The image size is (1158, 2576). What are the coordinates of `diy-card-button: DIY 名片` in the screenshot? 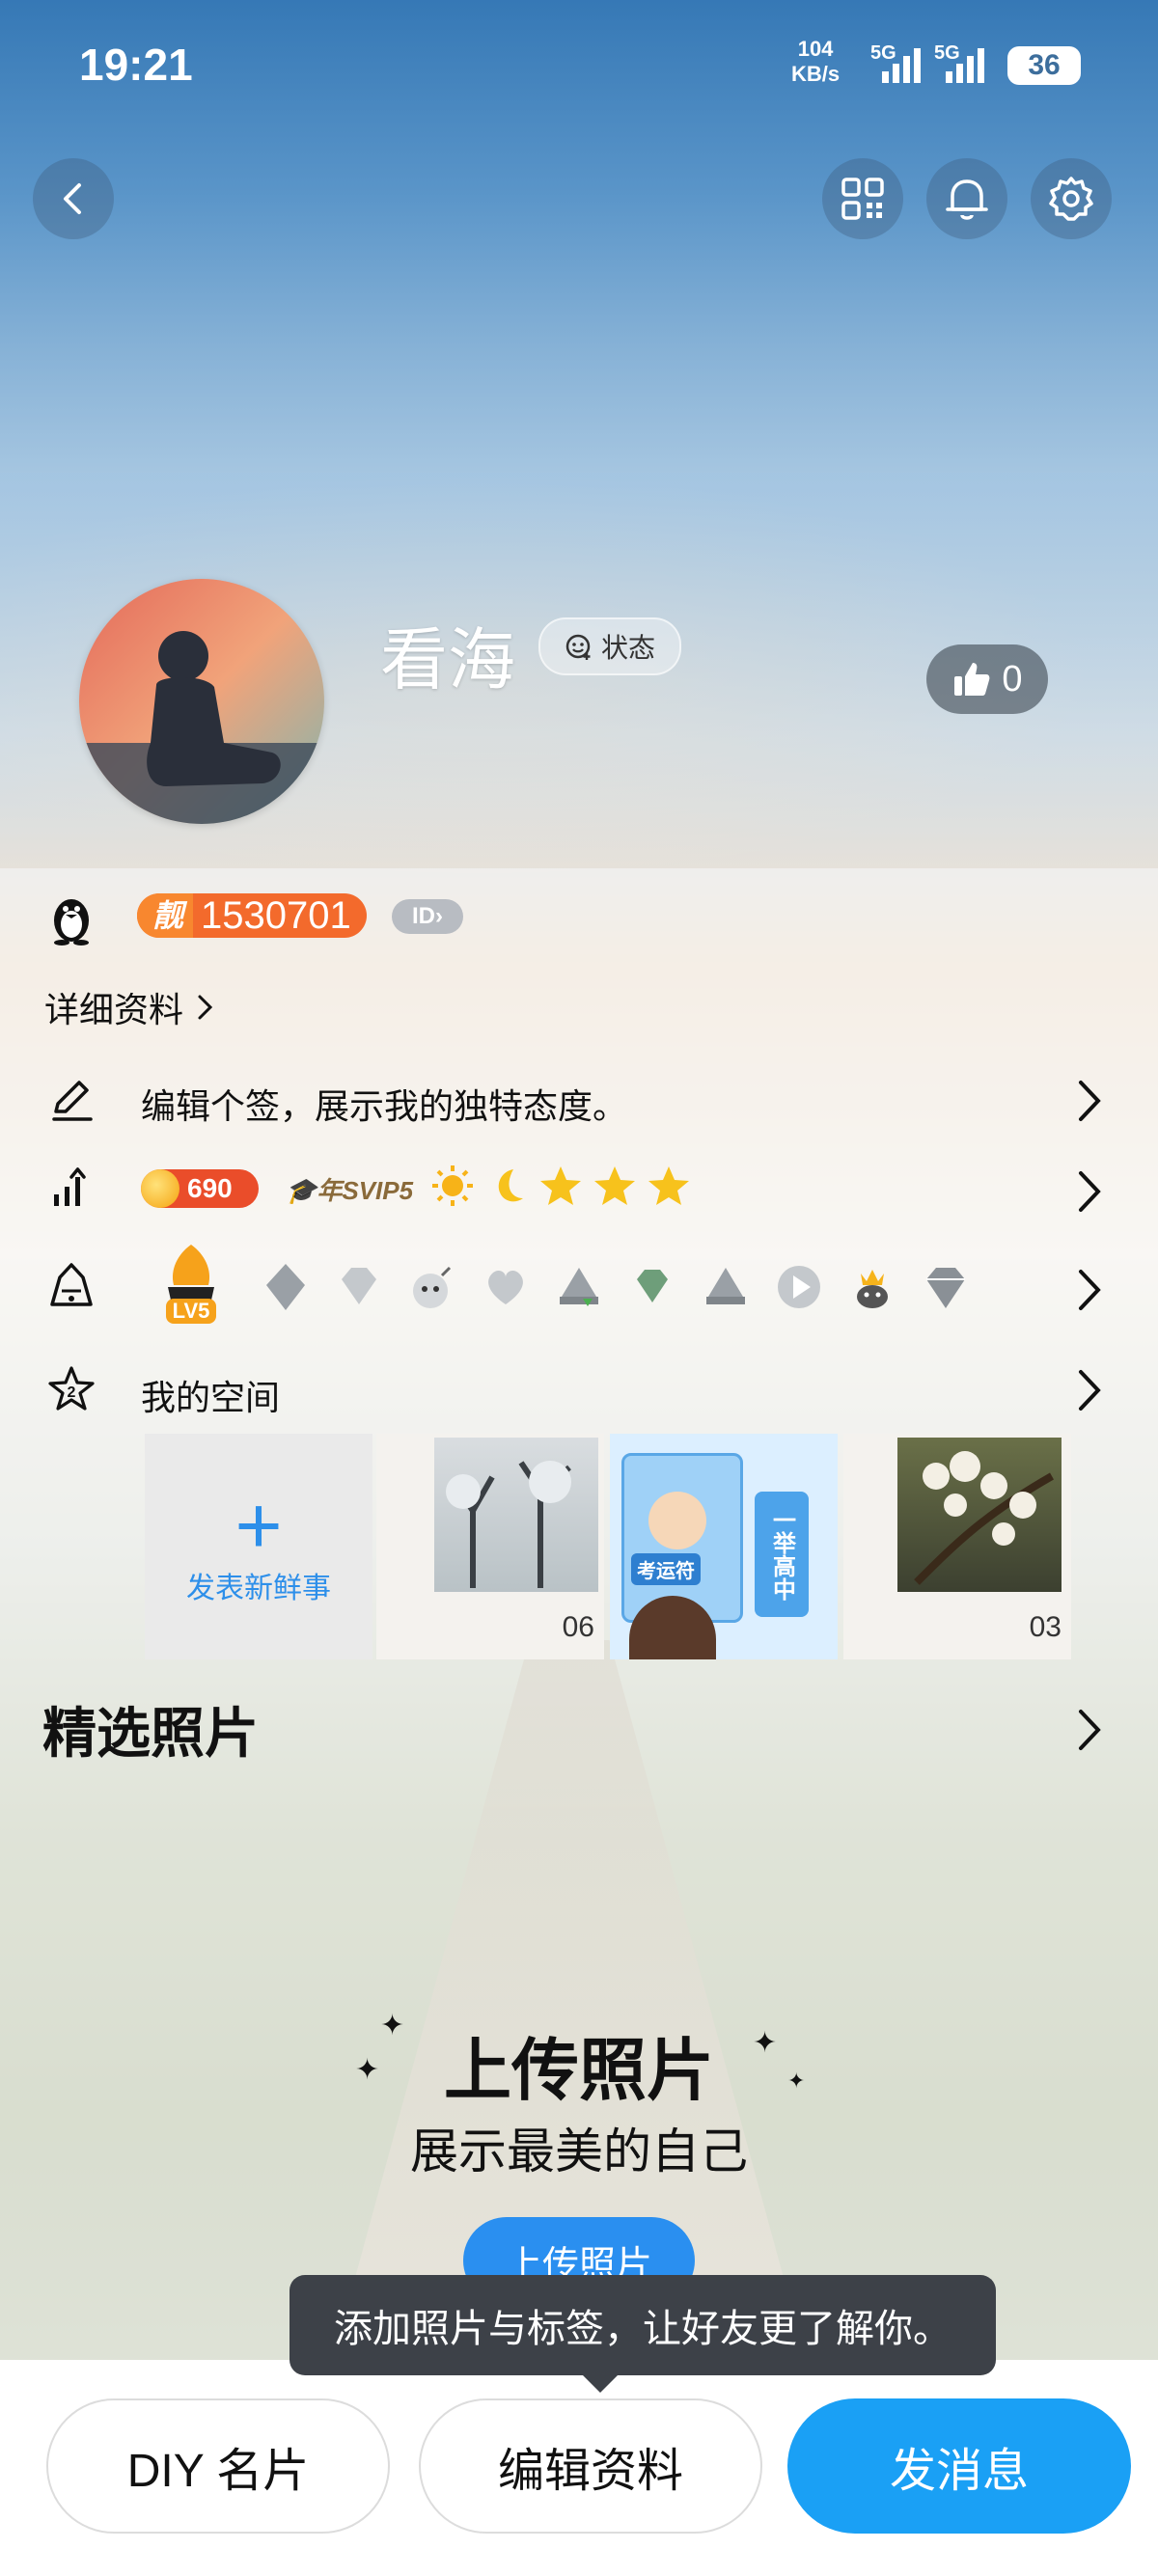 It's located at (218, 2466).